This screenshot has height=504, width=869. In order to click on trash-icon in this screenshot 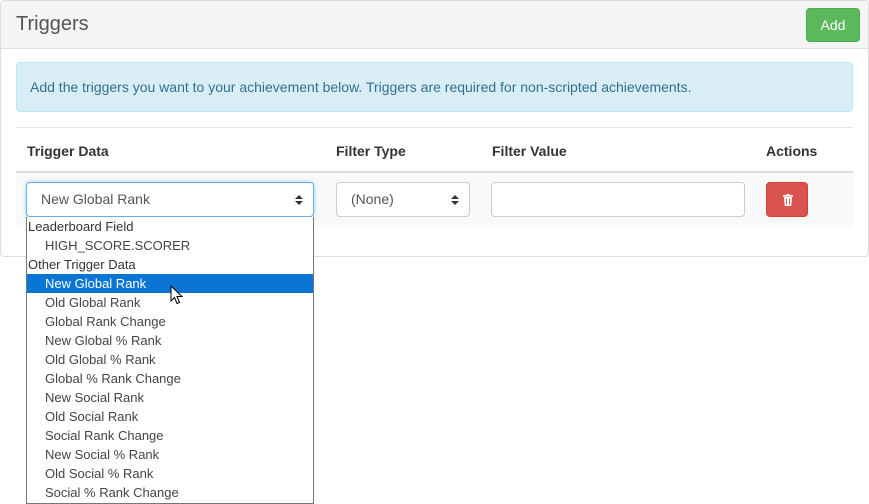, I will do `click(788, 200)`.